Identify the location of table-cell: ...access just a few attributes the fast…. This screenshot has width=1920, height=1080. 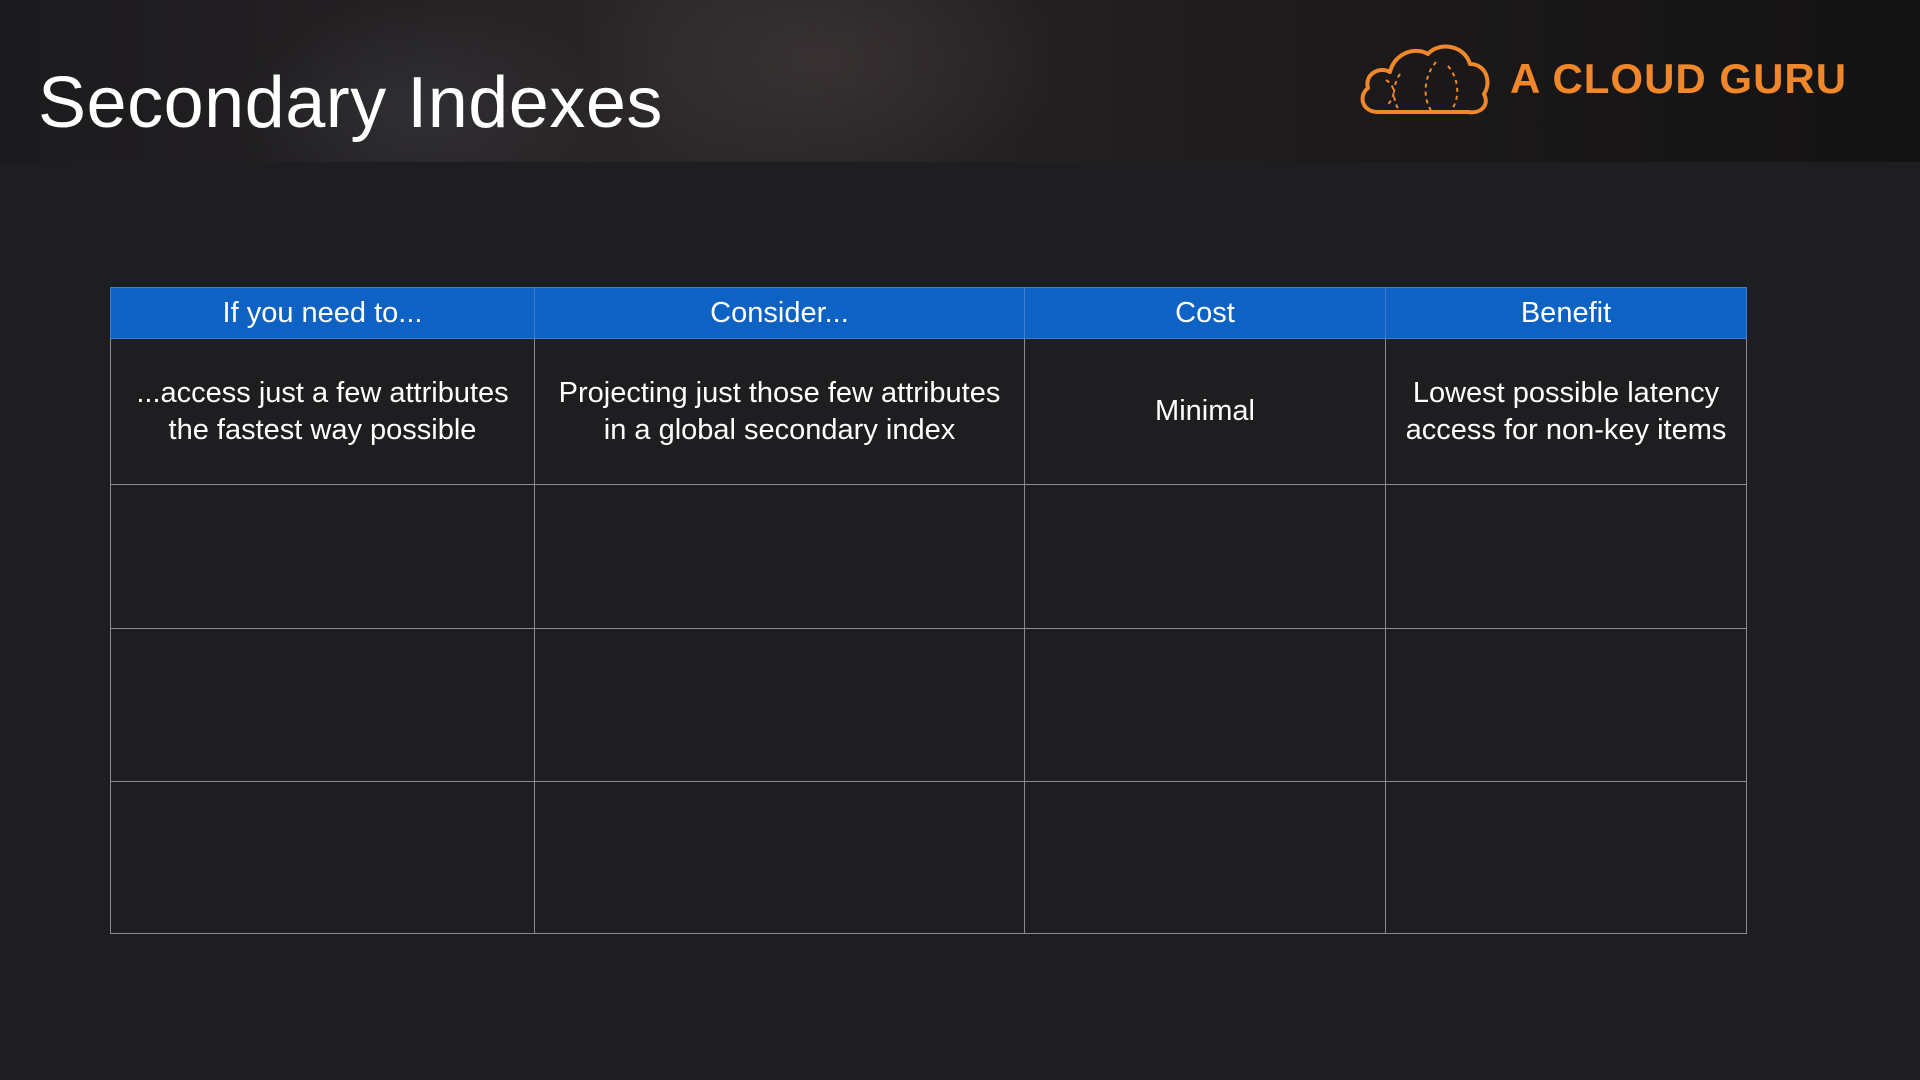
(322, 411).